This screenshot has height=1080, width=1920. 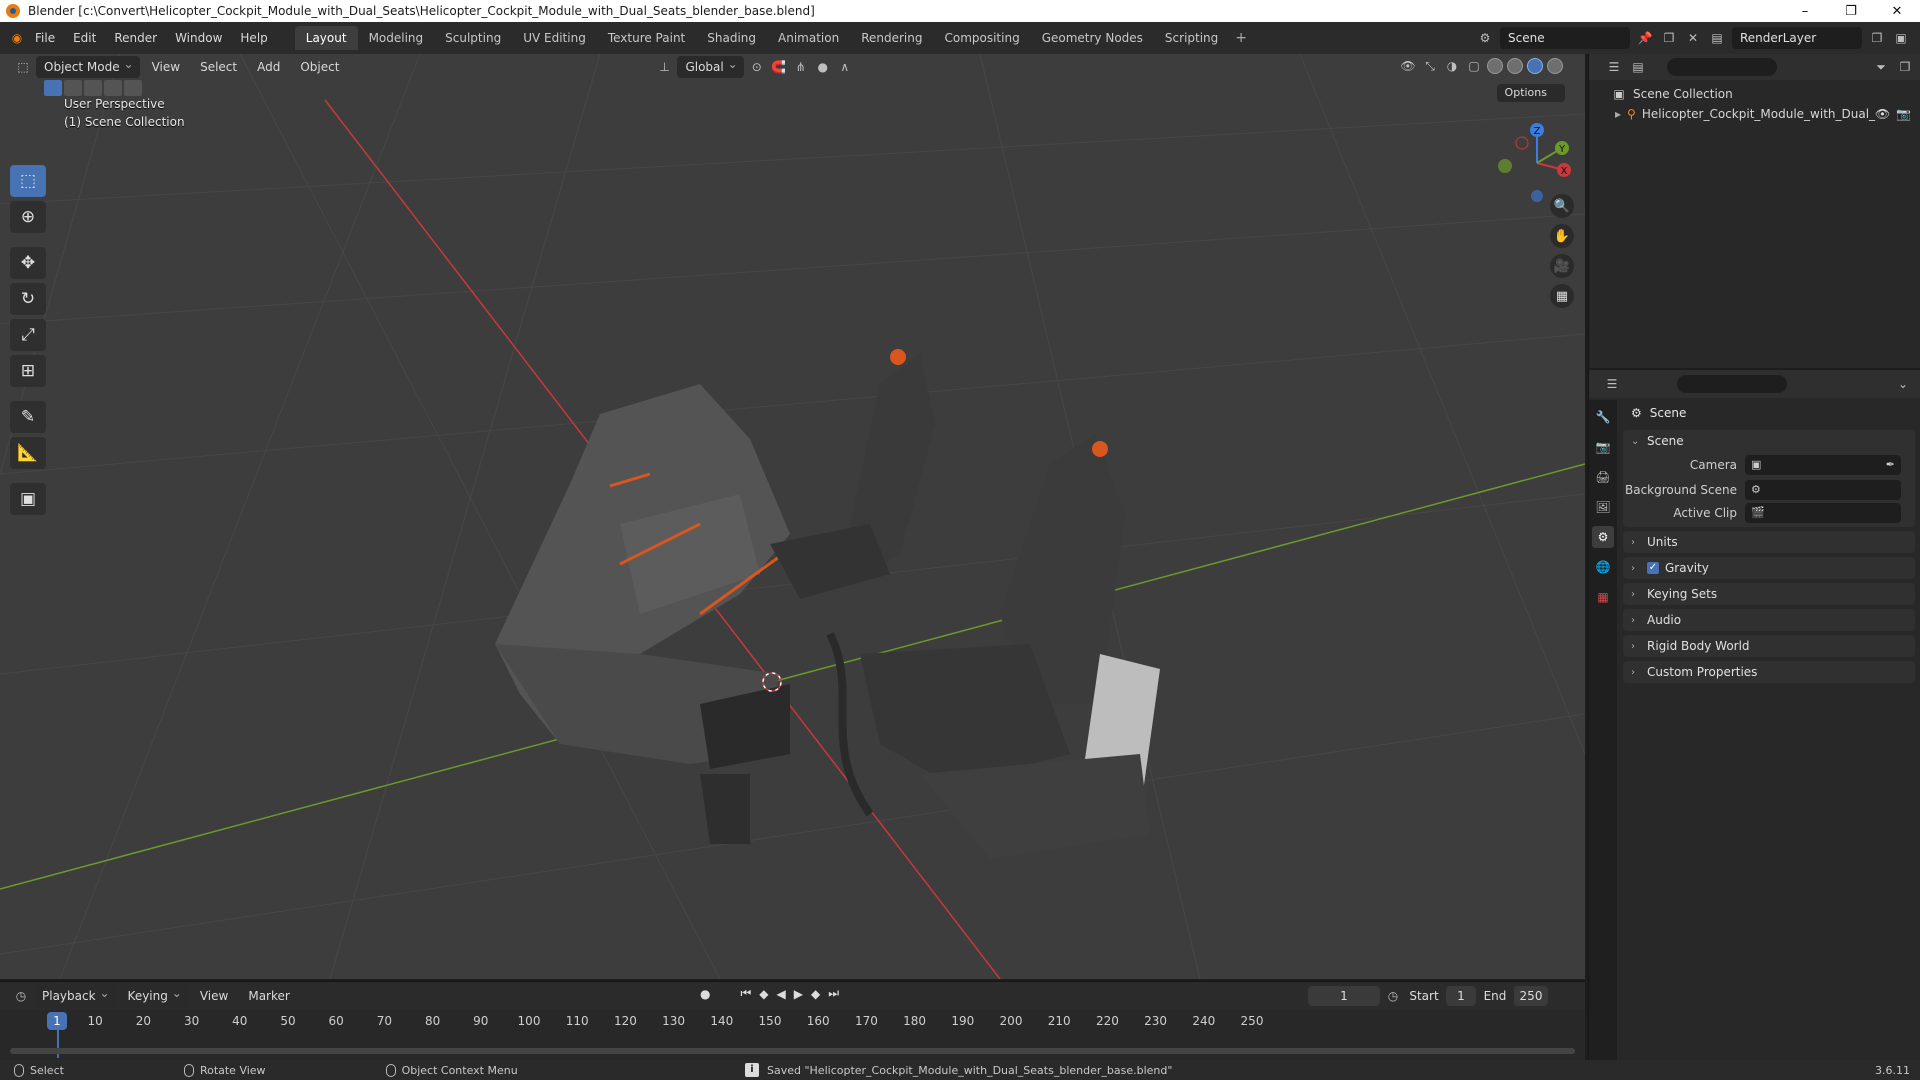 I want to click on select-subtract-icon, so click(x=93, y=88).